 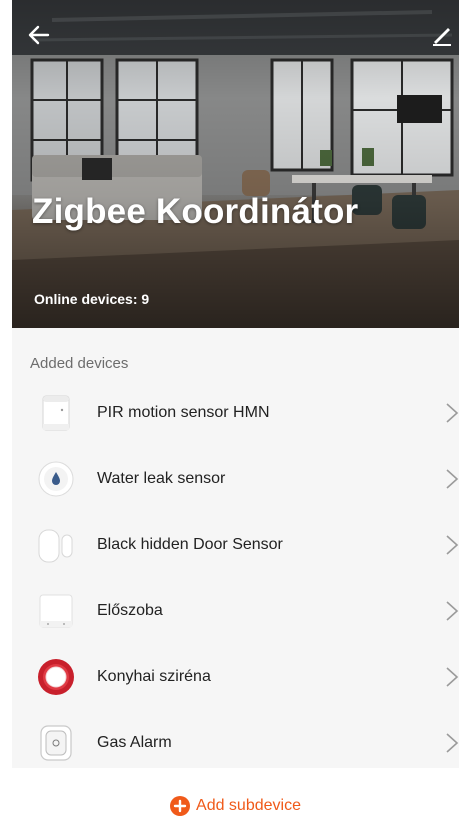 I want to click on gas-alarm-icon, so click(x=56, y=743).